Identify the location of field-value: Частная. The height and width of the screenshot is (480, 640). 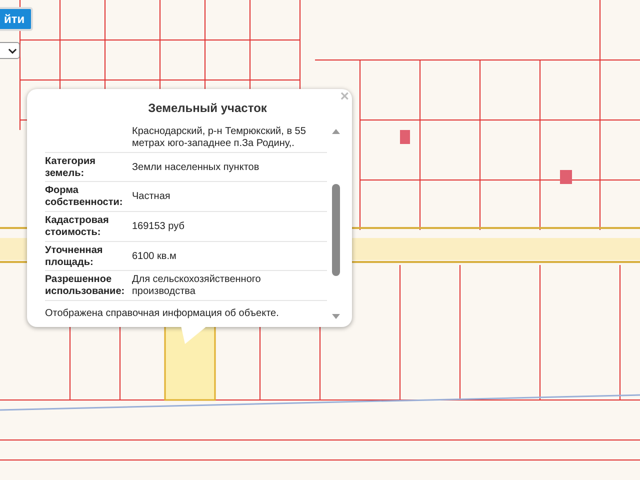
(152, 197).